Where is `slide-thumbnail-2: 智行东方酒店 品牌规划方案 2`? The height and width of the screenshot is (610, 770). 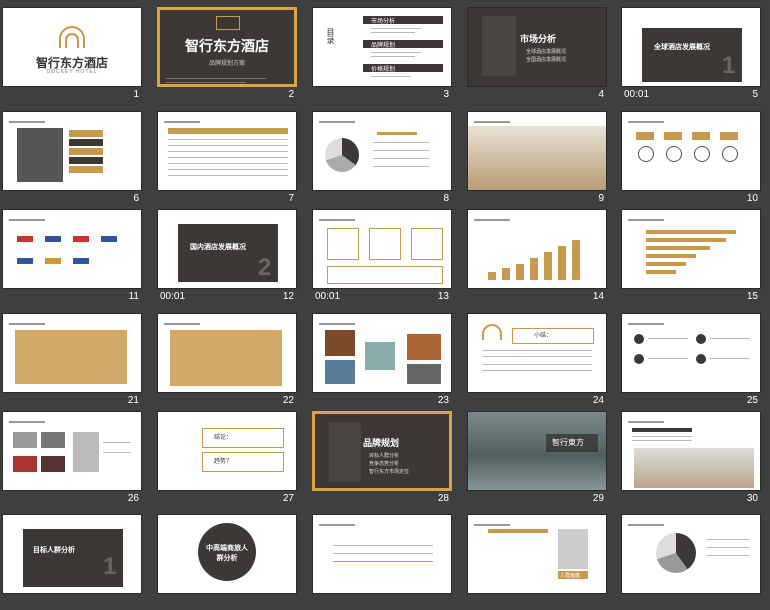 slide-thumbnail-2: 智行东方酒店 品牌规划方案 2 is located at coordinates (227, 55).